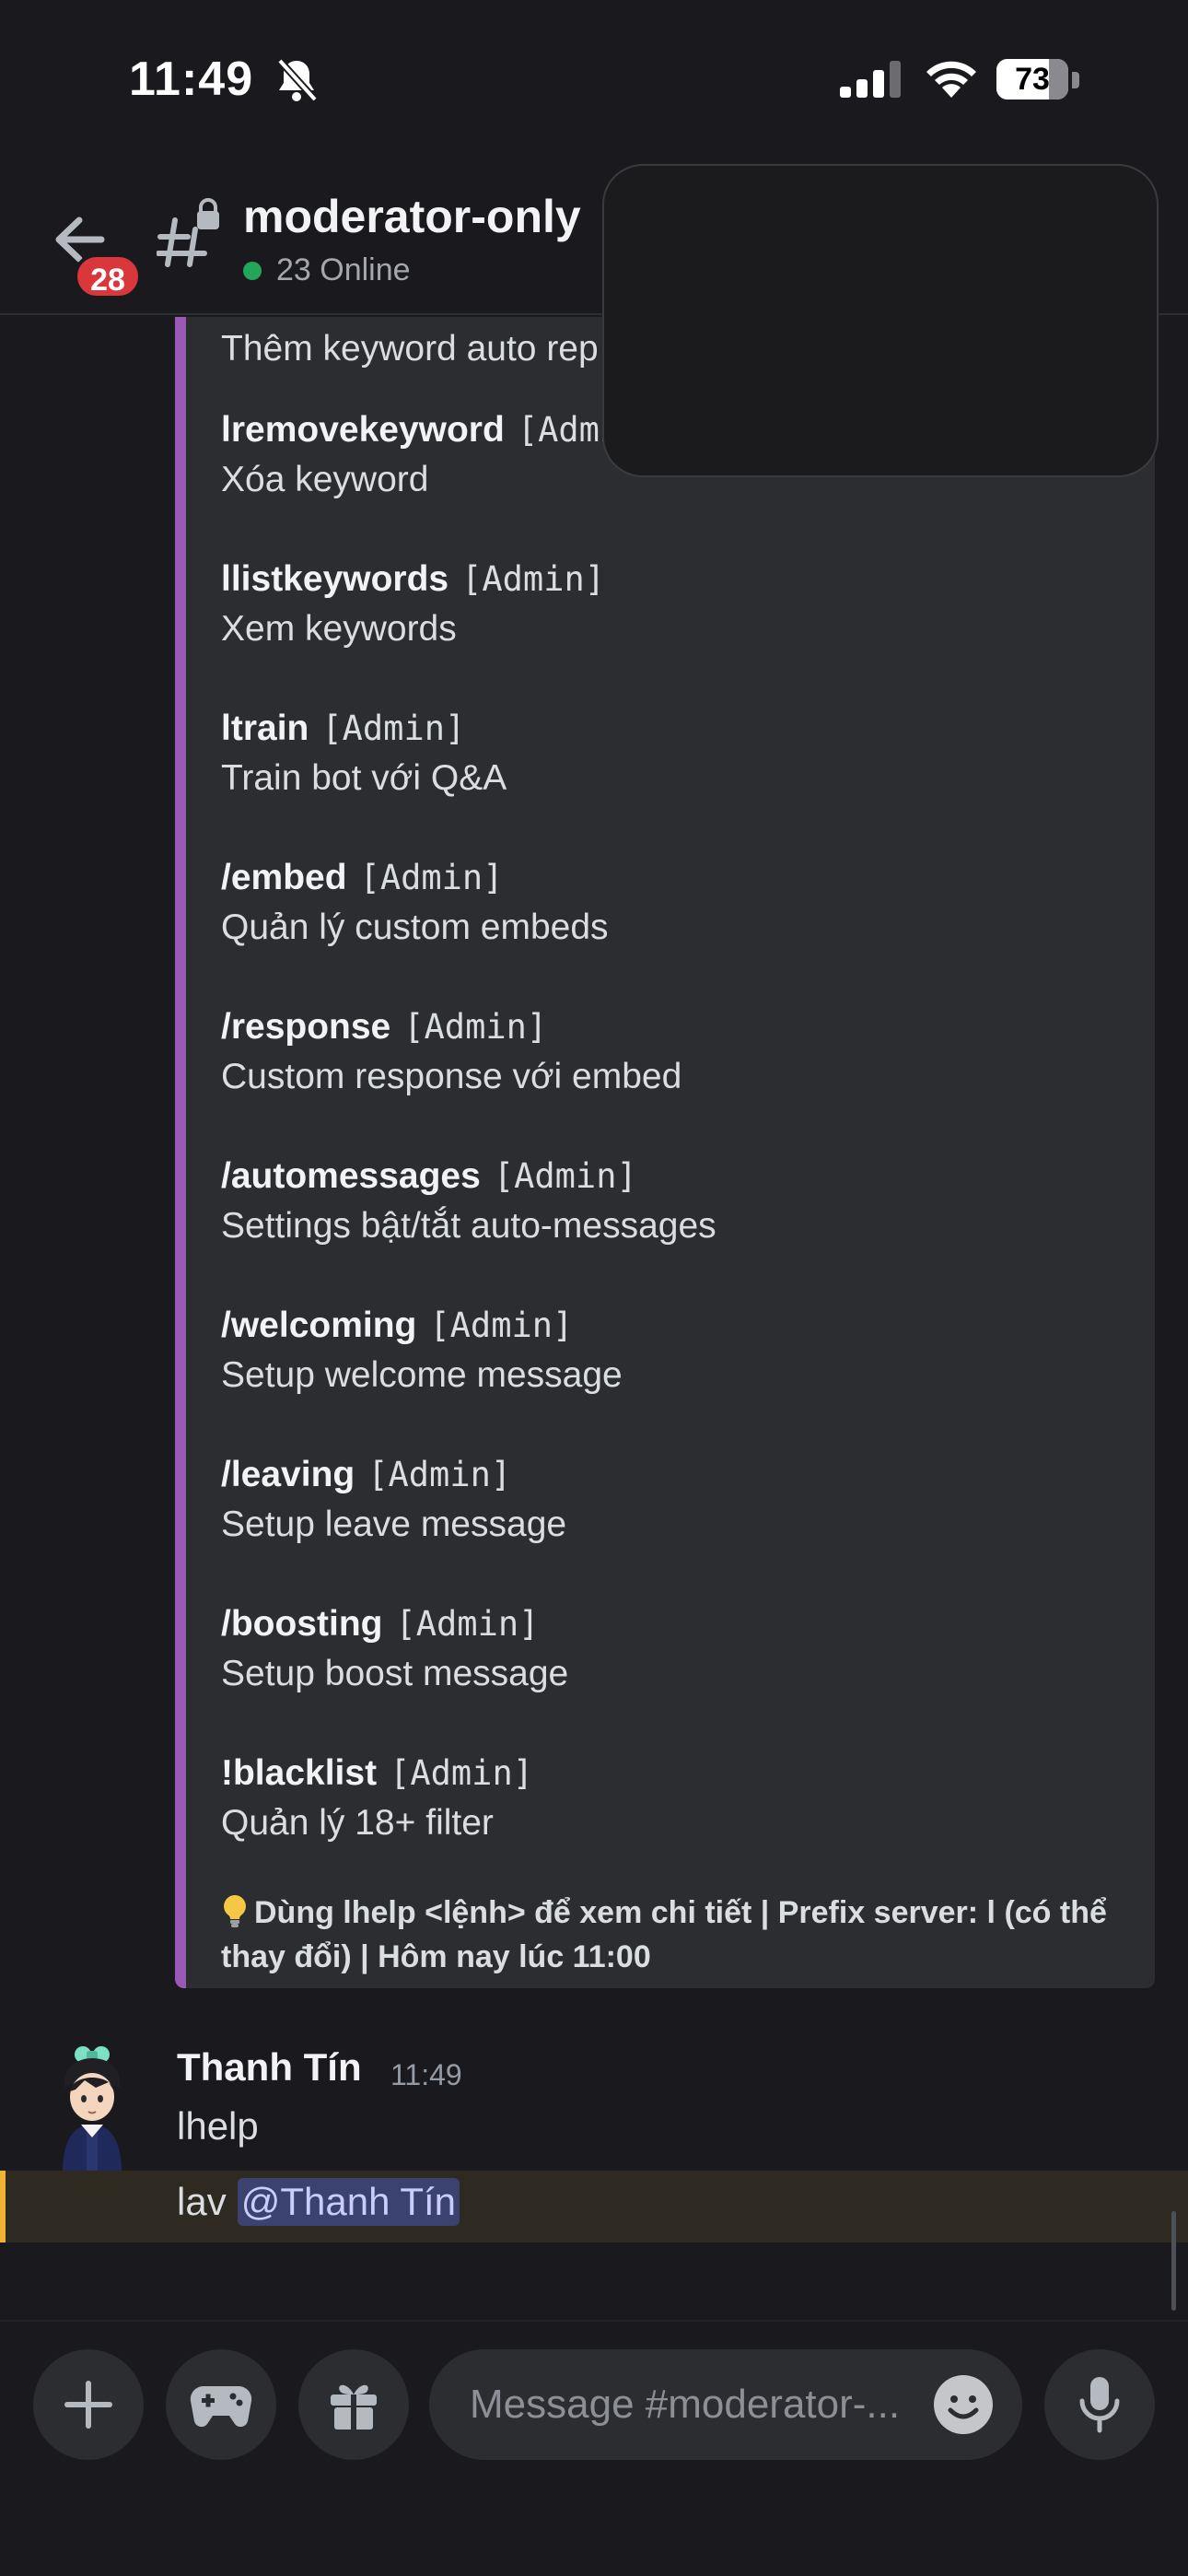 This screenshot has height=2576, width=1188. Describe the element at coordinates (594, 78) in the screenshot. I see `status-bar: 11:49 73` at that location.